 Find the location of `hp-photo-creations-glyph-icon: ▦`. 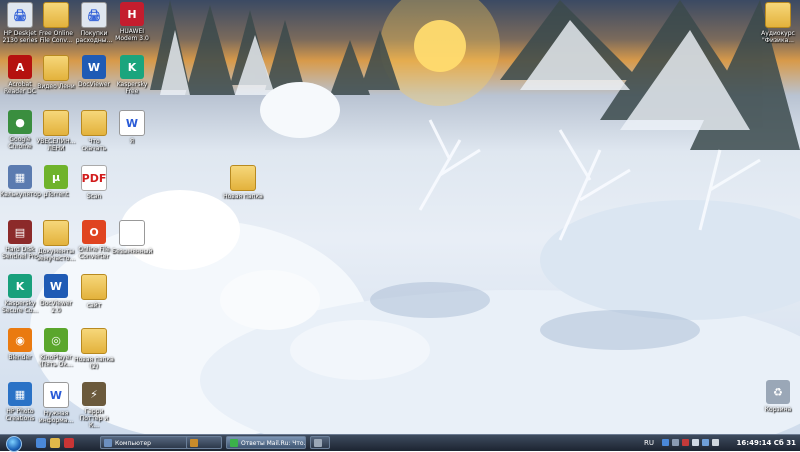

hp-photo-creations-glyph-icon: ▦ is located at coordinates (20, 394).